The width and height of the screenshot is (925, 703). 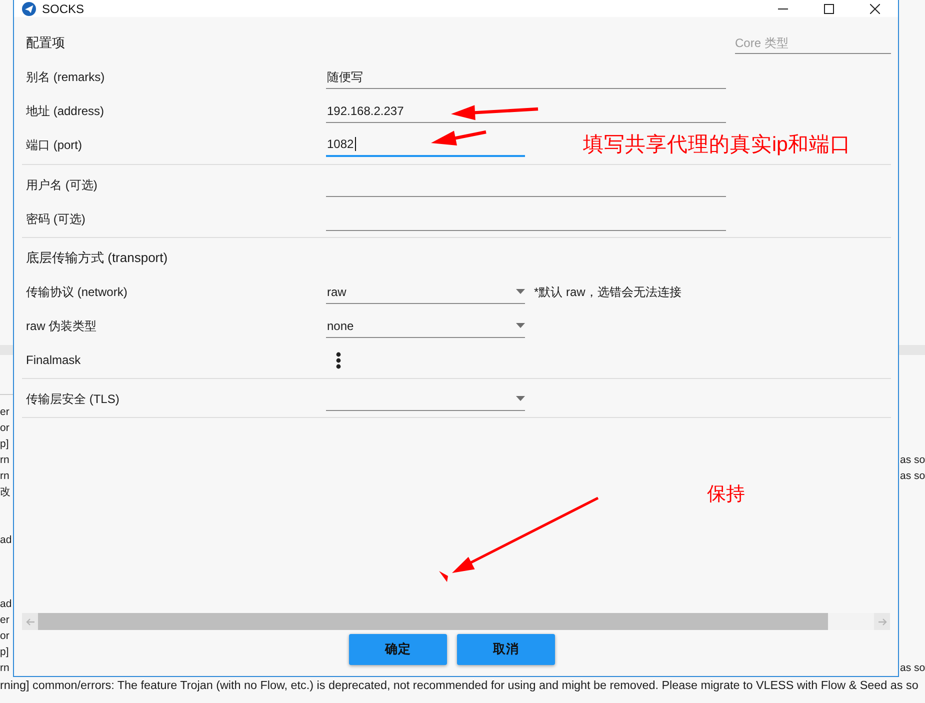 I want to click on log-text: 改, so click(x=5, y=492).